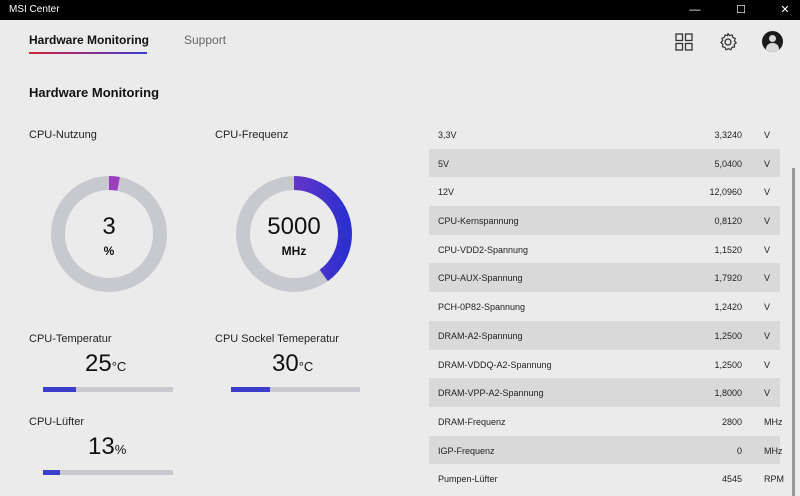  Describe the element at coordinates (739, 450) in the screenshot. I see `sensor-value: 0` at that location.